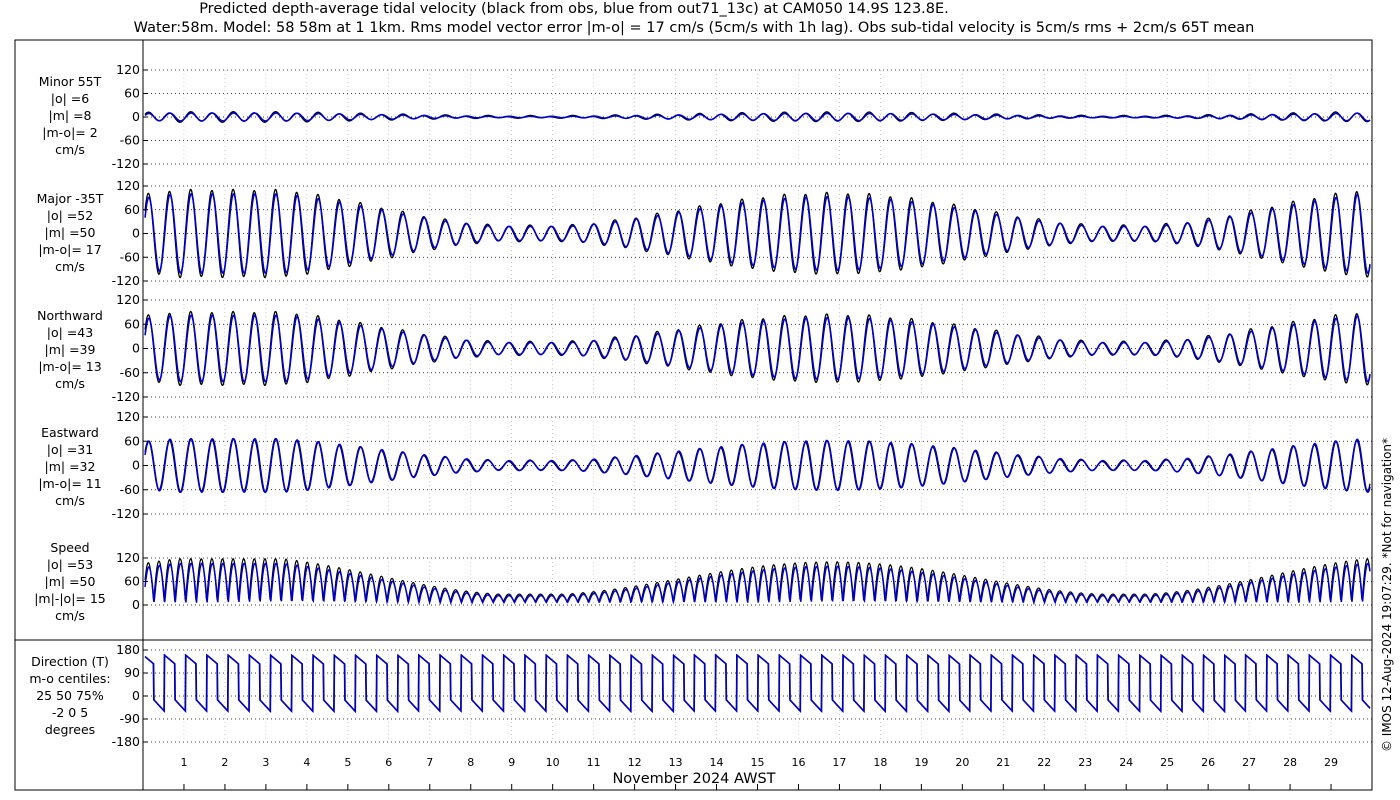  Describe the element at coordinates (880, 762) in the screenshot. I see `x-tick-label: 18` at that location.